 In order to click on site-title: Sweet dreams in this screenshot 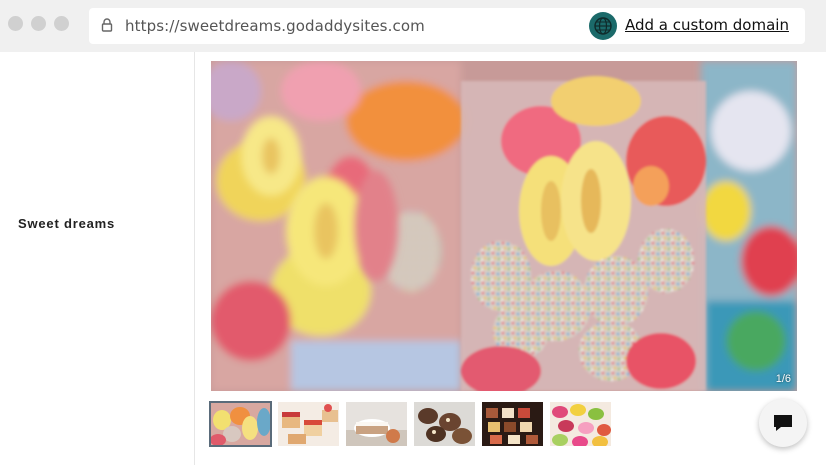, I will do `click(66, 223)`.